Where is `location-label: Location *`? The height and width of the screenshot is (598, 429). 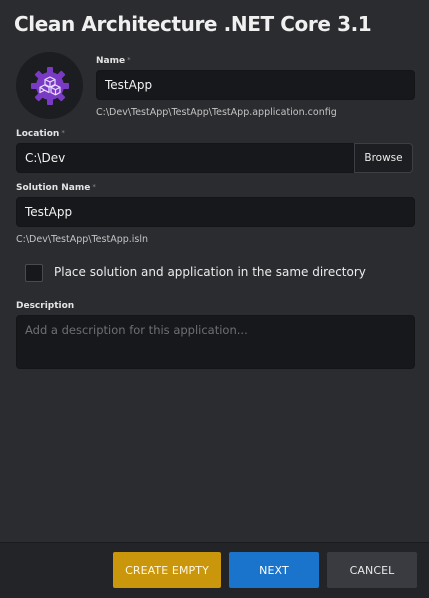
location-label: Location * is located at coordinates (40, 134).